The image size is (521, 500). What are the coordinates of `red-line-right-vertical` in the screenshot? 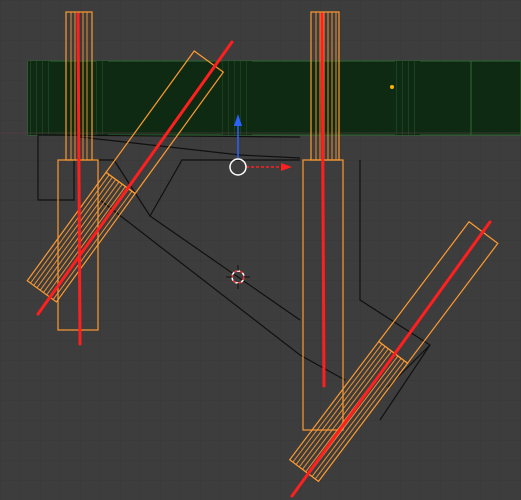 It's located at (323, 200).